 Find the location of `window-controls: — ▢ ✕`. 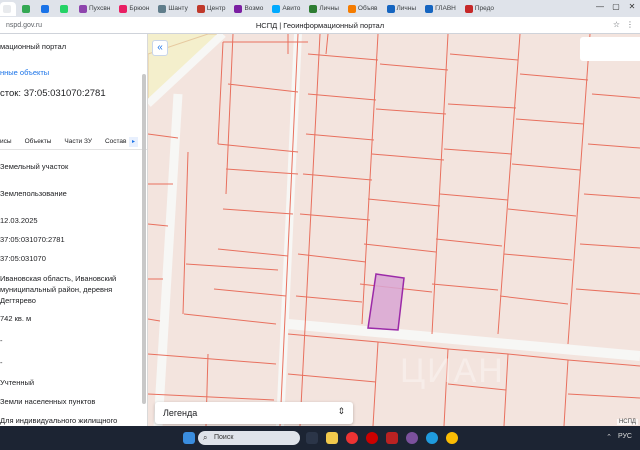

window-controls: — ▢ ✕ is located at coordinates (616, 7).